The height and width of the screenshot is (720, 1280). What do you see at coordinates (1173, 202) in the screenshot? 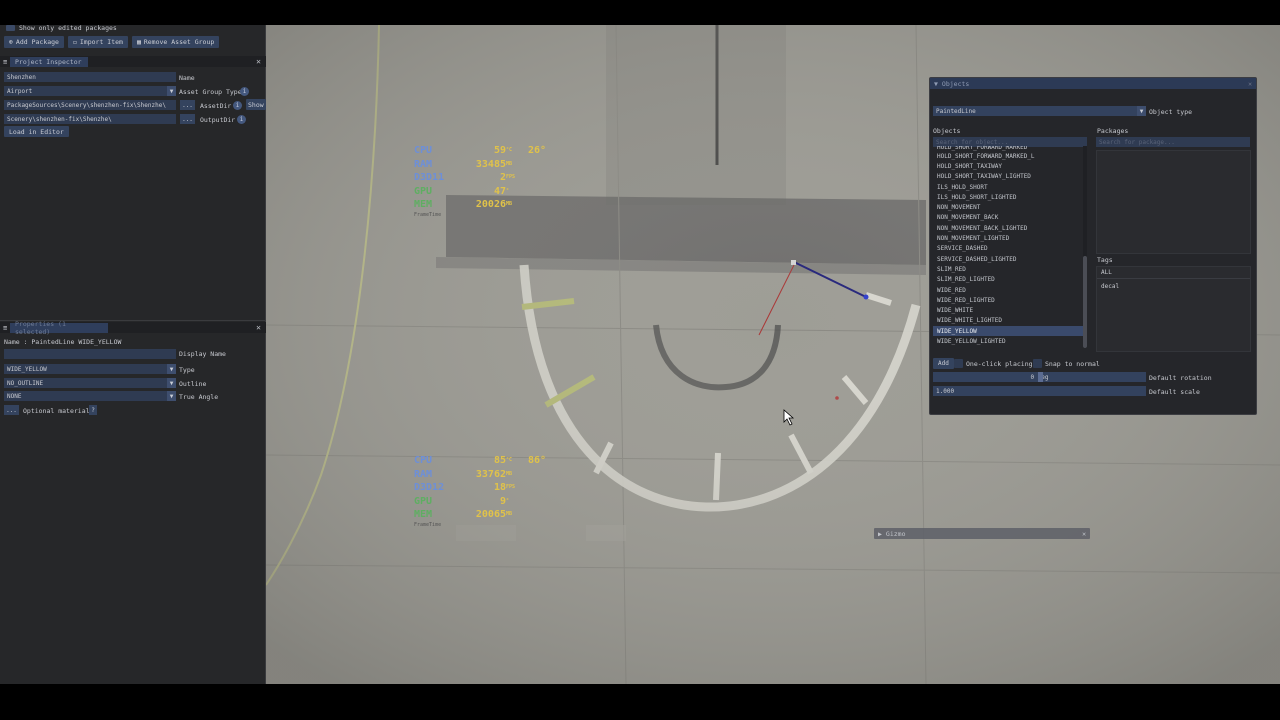
I see `packages-list` at bounding box center [1173, 202].